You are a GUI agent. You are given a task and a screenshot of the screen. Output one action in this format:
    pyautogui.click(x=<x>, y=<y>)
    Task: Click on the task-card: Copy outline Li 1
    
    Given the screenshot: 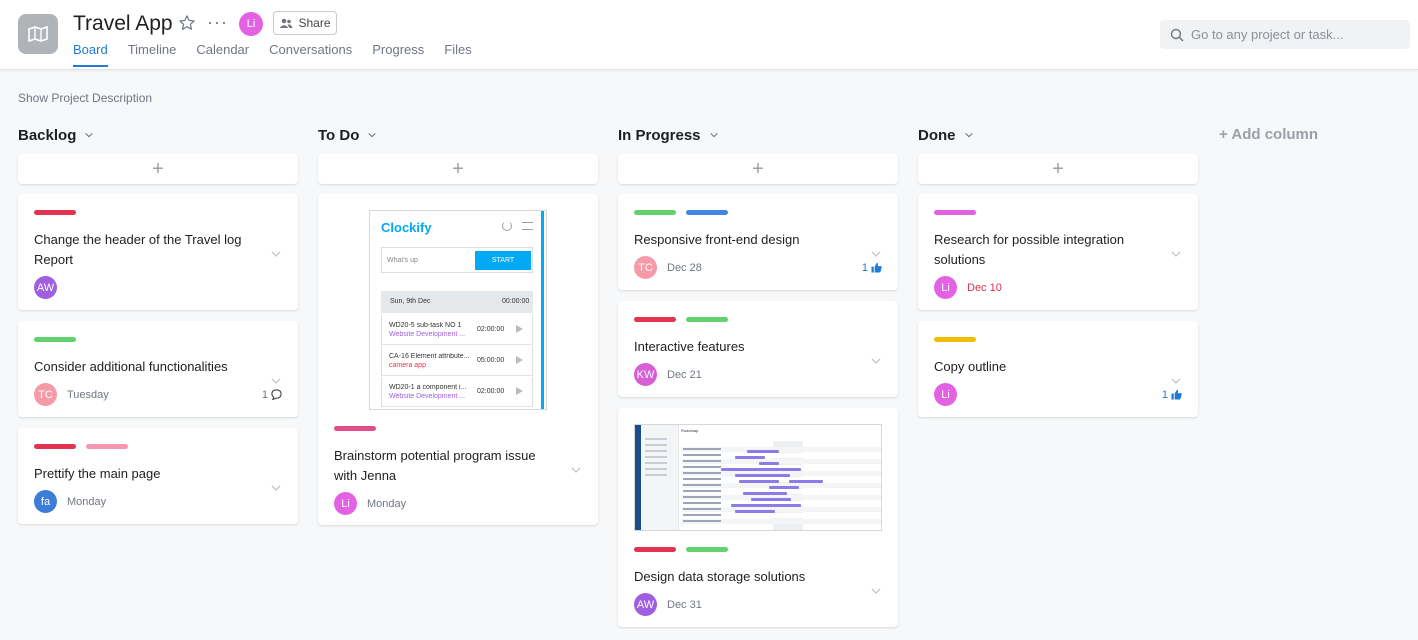 What is the action you would take?
    pyautogui.click(x=1058, y=369)
    